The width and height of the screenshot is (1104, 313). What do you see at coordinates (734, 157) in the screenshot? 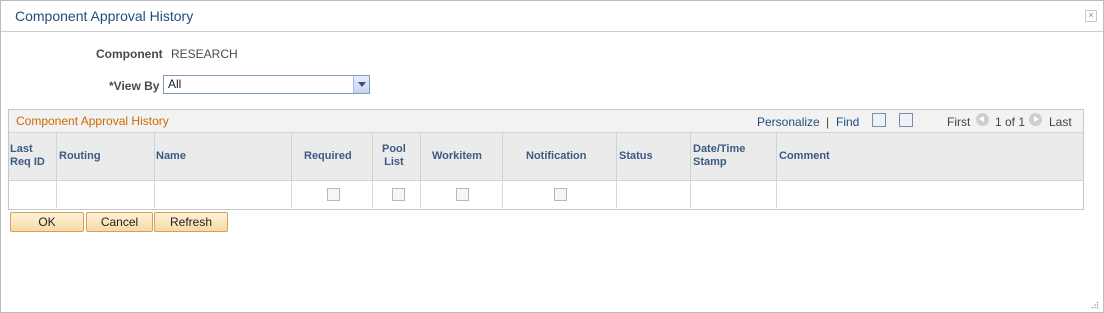
I see `column-header-datetime-stamp: Date/Time Stamp` at bounding box center [734, 157].